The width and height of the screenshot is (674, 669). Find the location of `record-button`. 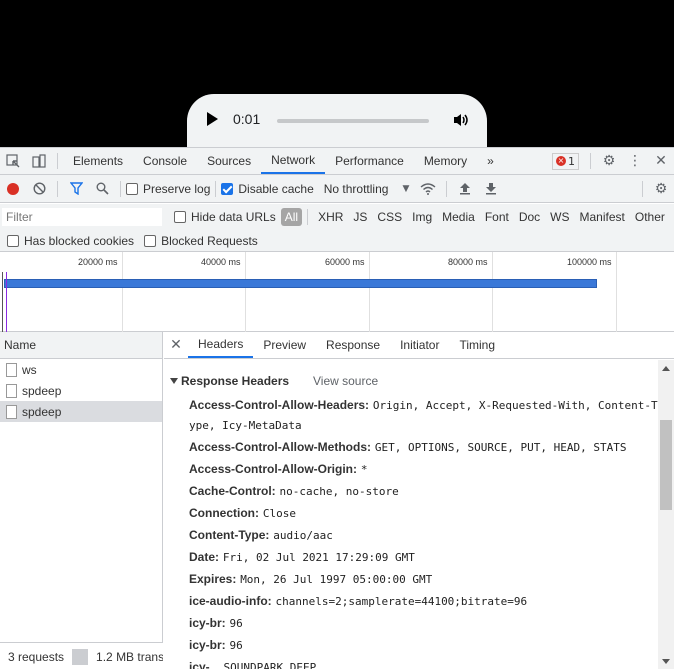

record-button is located at coordinates (13, 189).